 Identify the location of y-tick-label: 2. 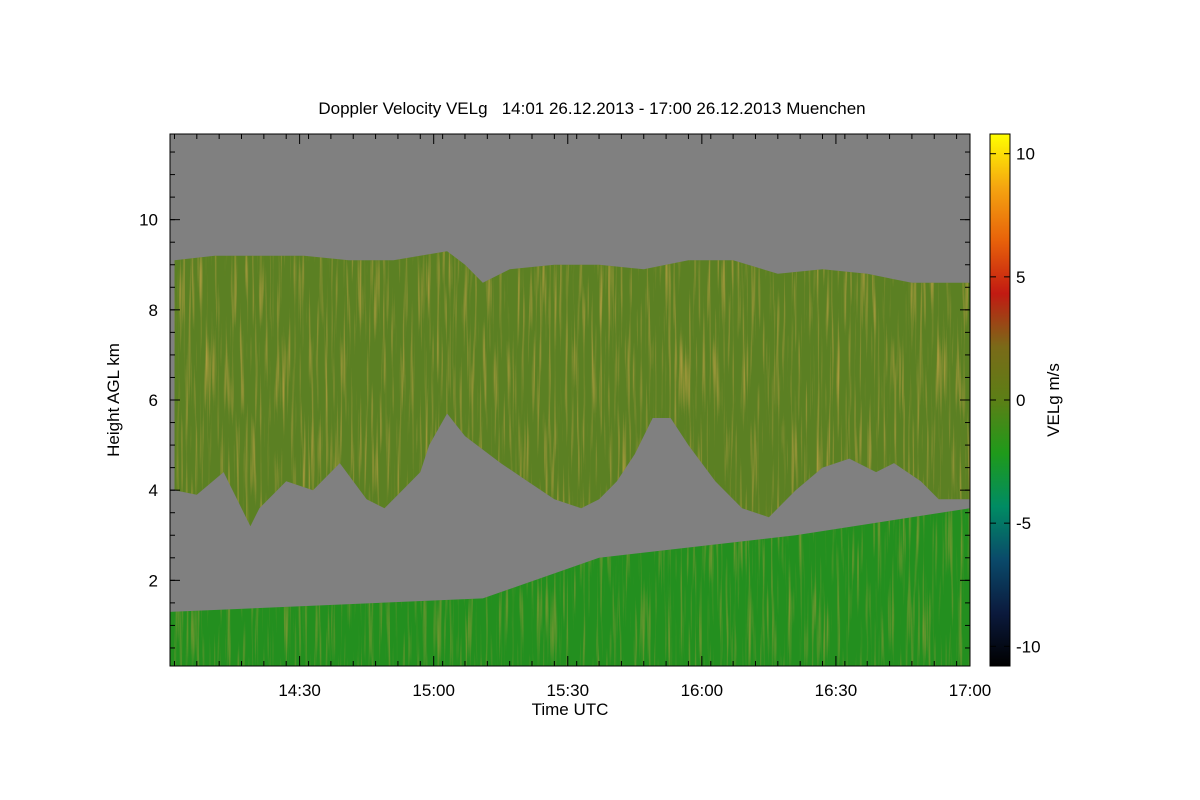
(153, 580).